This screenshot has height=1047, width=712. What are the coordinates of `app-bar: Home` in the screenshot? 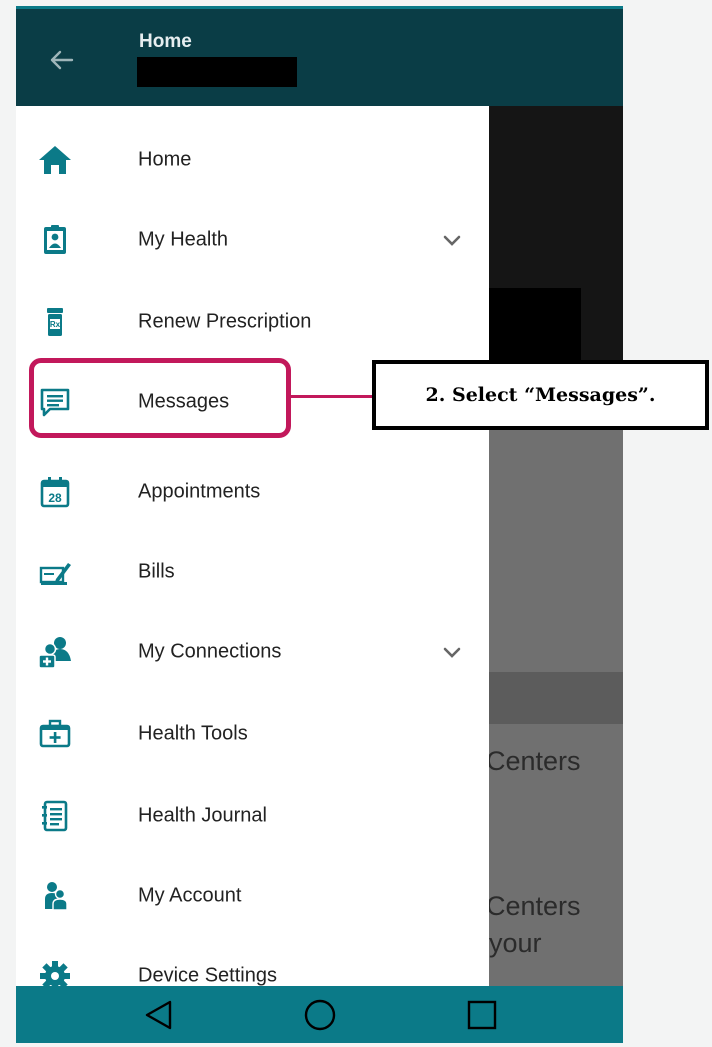 It's located at (319, 56).